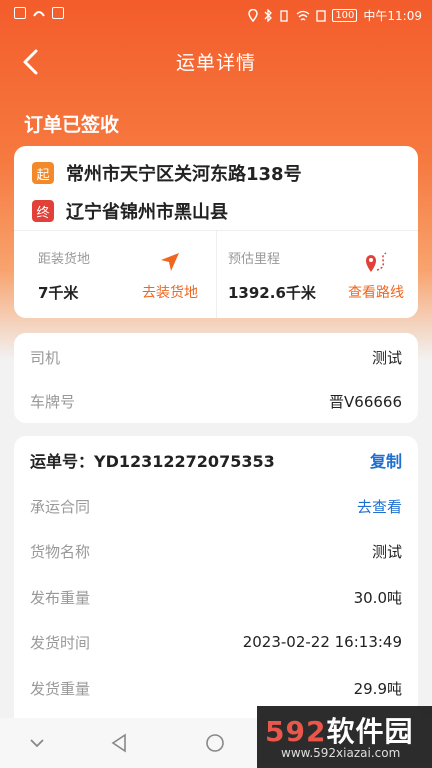 This screenshot has height=768, width=432. What do you see at coordinates (216, 401) in the screenshot?
I see `plate-row: 车牌号 晋V66666` at bounding box center [216, 401].